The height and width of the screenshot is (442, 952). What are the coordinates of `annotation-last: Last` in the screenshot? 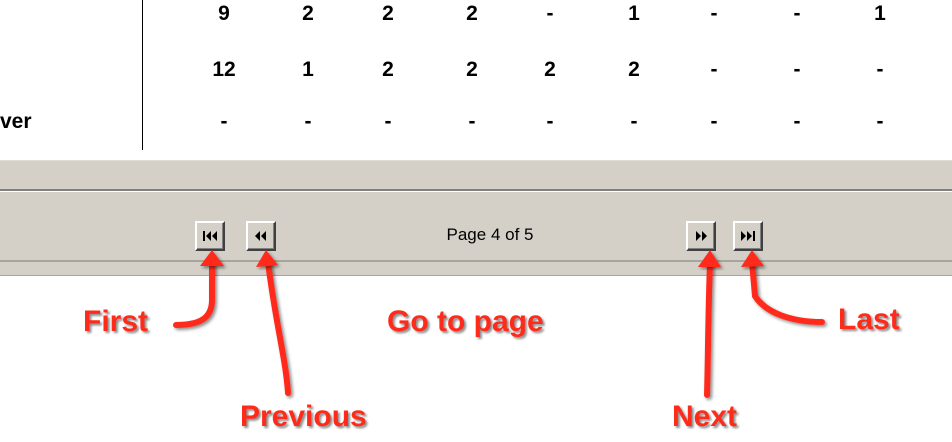 It's located at (869, 319).